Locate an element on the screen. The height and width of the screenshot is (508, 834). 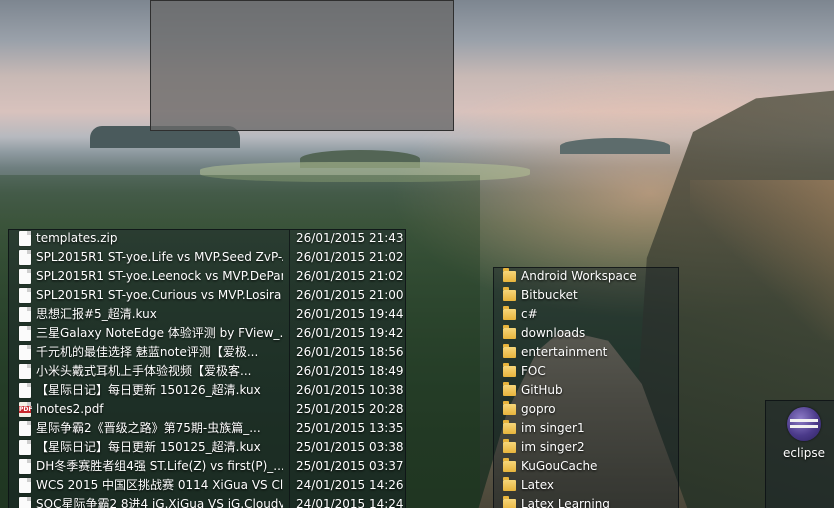
file-modified-date: 26/01/2015 19:42 is located at coordinates (350, 333).